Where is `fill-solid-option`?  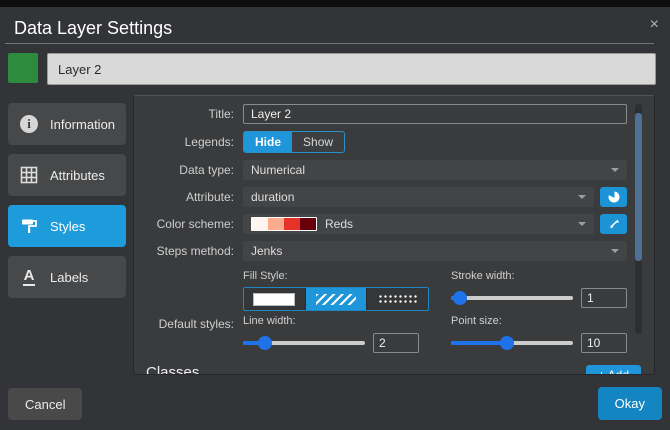 fill-solid-option is located at coordinates (275, 299).